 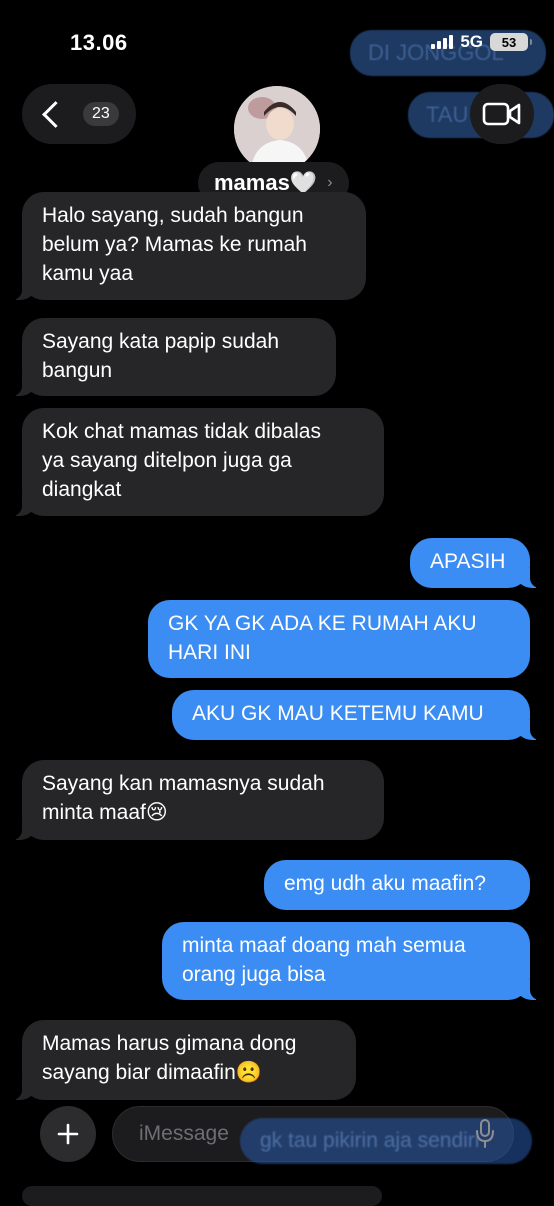 I want to click on message-bubble-incoming: Sayang kata papip sudah bangun, so click(x=174, y=357).